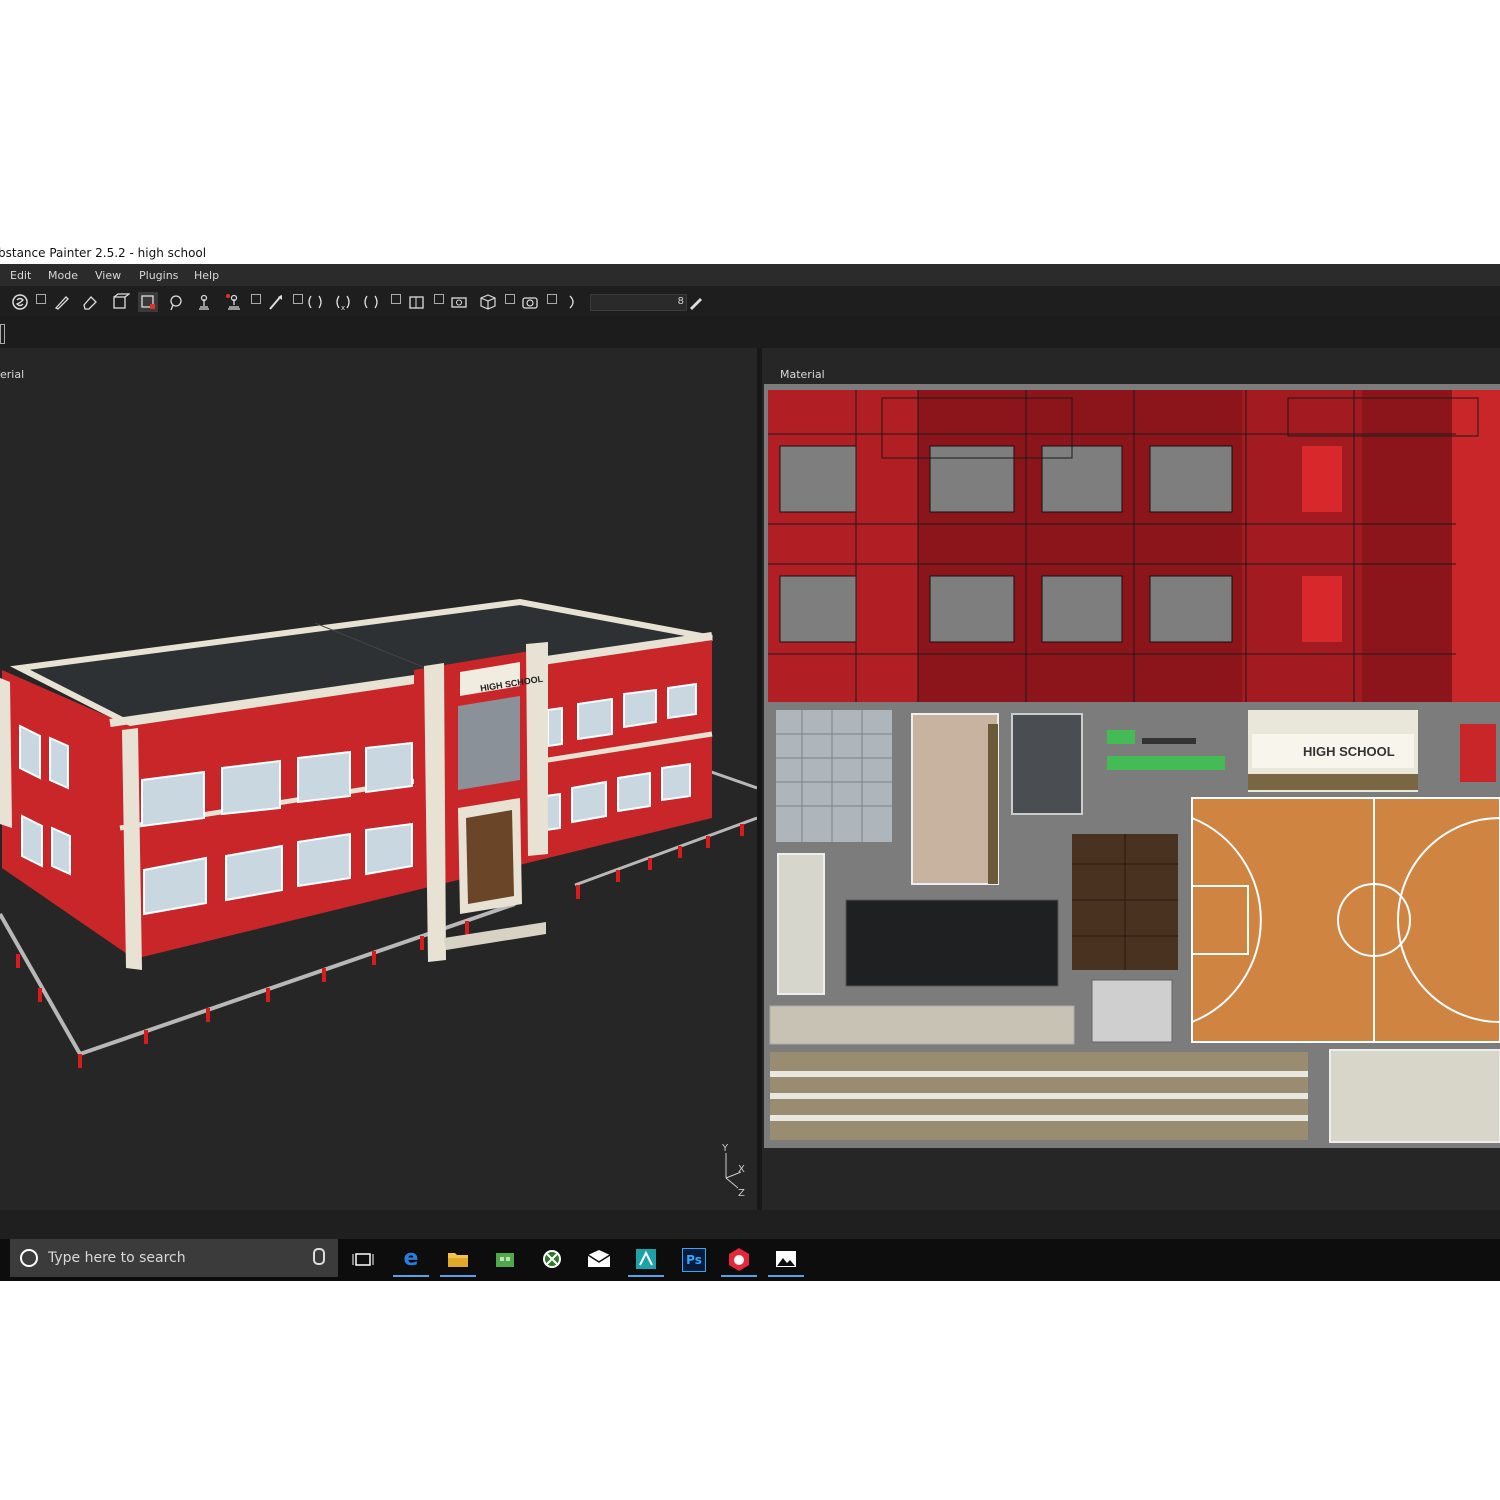 This screenshot has width=1500, height=1500. What do you see at coordinates (234, 302) in the screenshot?
I see `material-picker-icon` at bounding box center [234, 302].